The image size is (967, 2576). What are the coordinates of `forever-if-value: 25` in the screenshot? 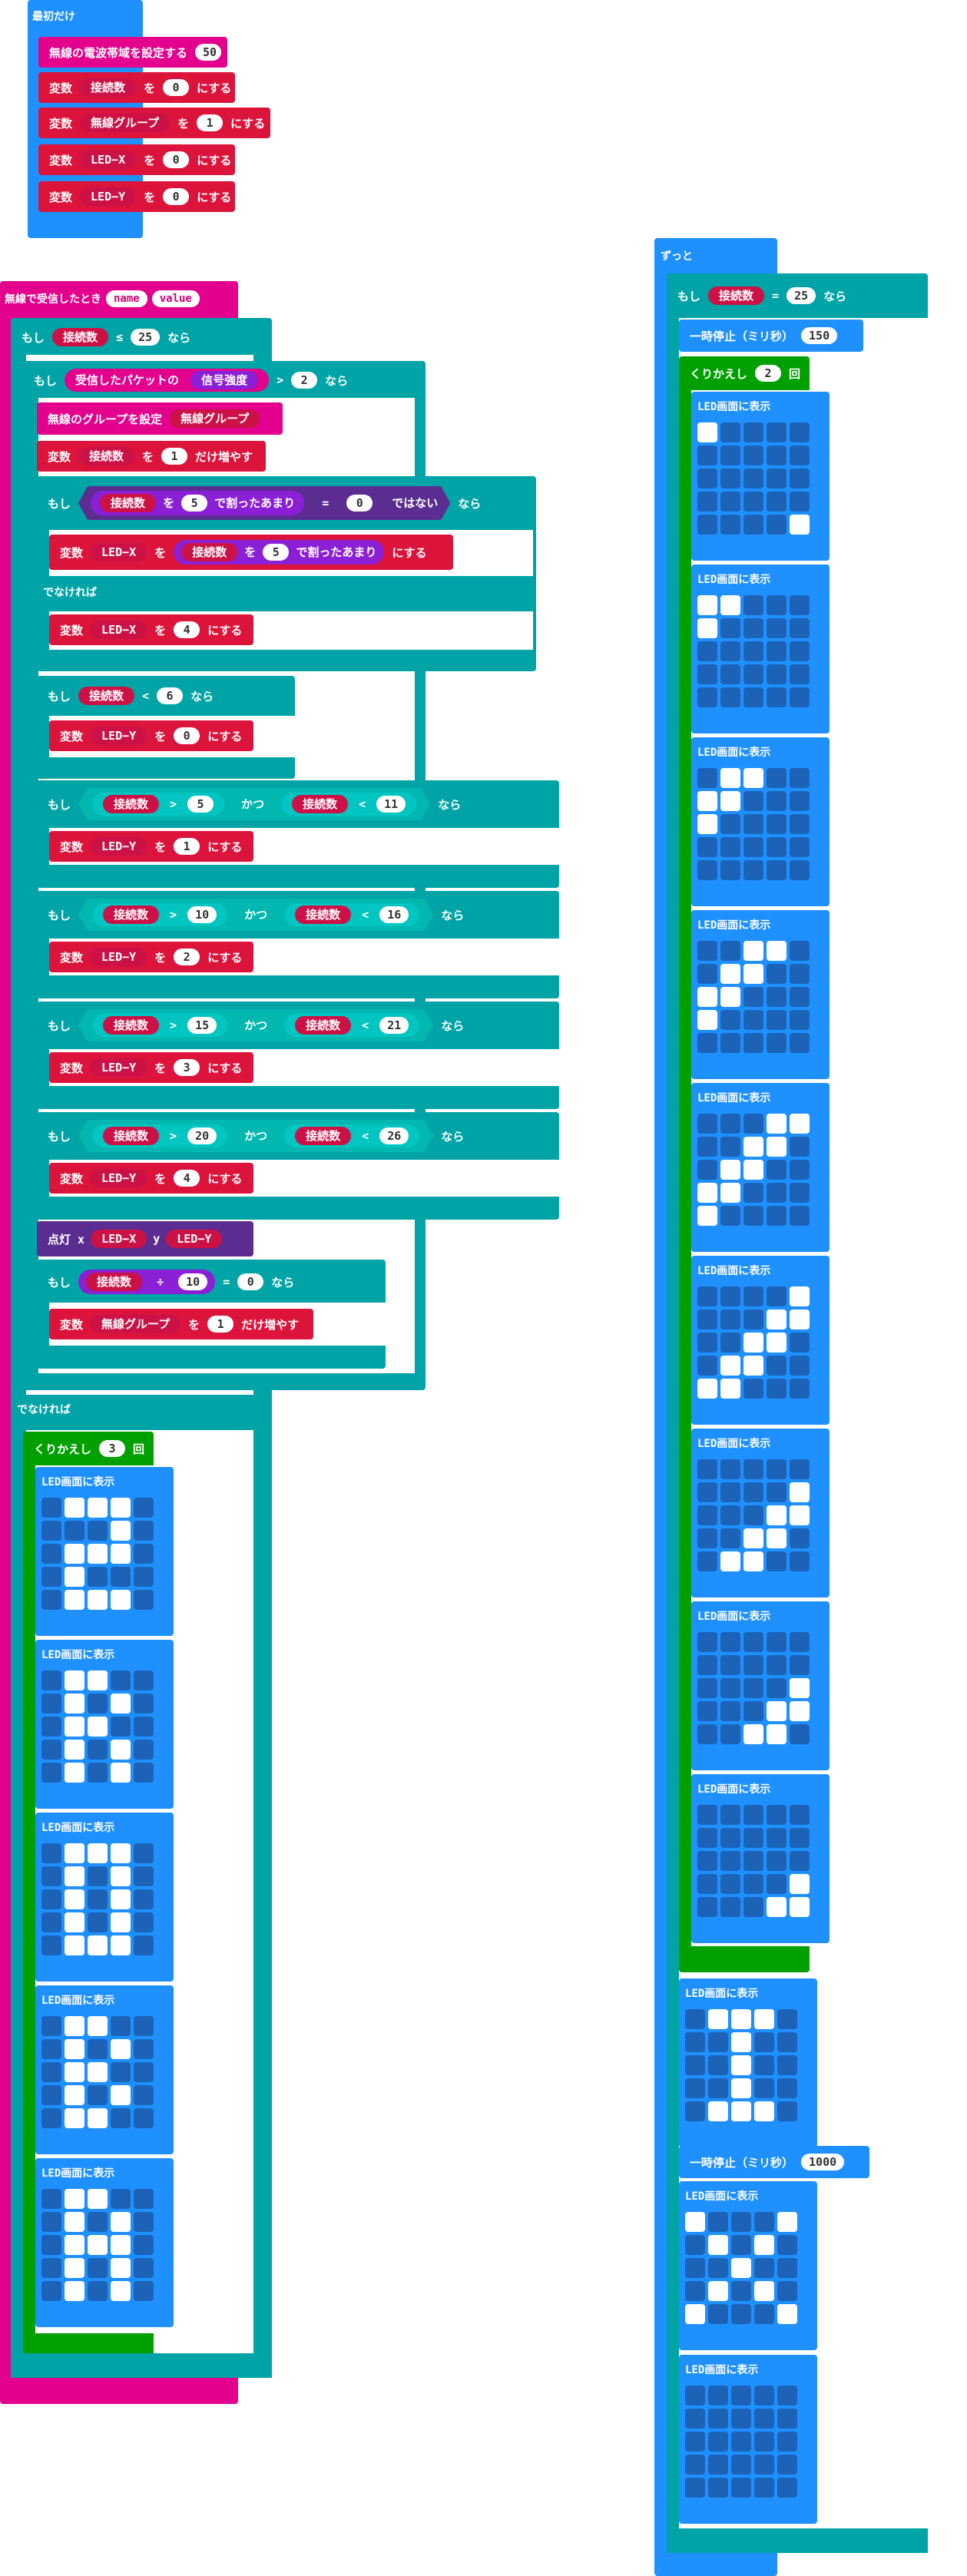 It's located at (801, 295).